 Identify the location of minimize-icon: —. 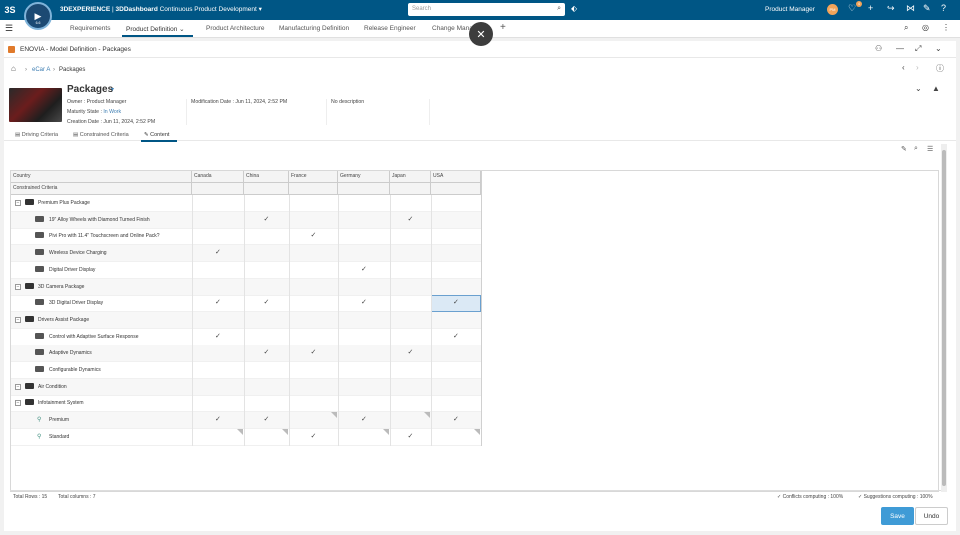
(900, 48).